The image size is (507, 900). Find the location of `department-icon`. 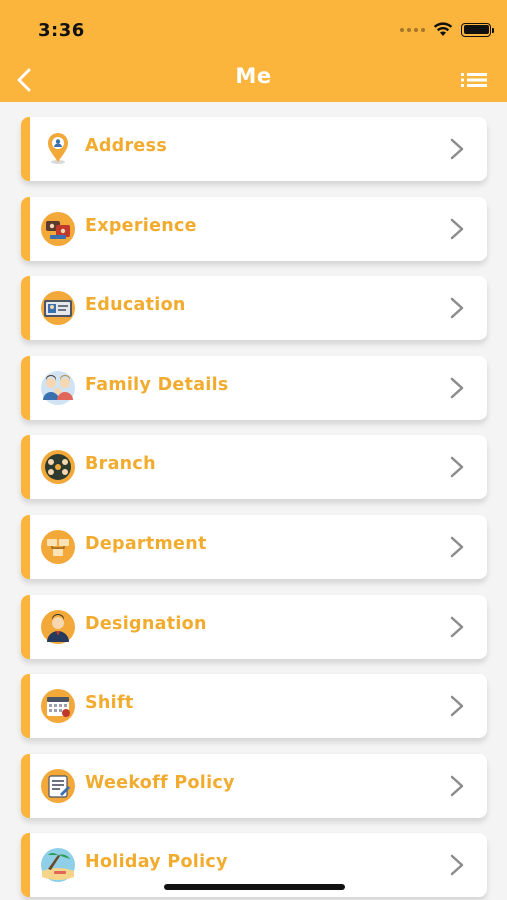

department-icon is located at coordinates (58, 546).